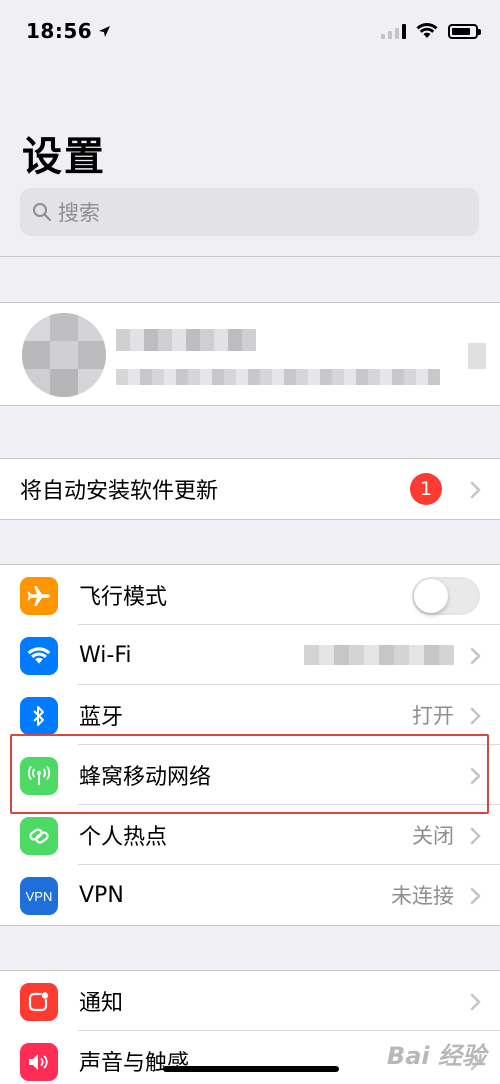 The image size is (500, 1084). What do you see at coordinates (119, 491) in the screenshot?
I see `software-update-label: 将自动安装软件更新` at bounding box center [119, 491].